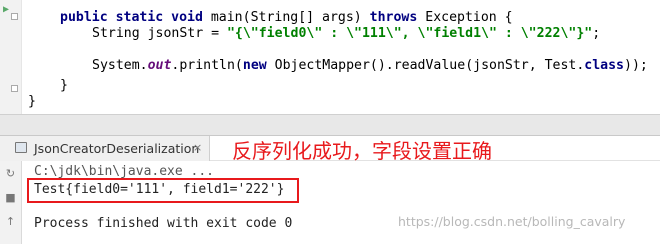 The height and width of the screenshot is (244, 660). Describe the element at coordinates (636, 65) in the screenshot. I see `code-token: ));` at that location.